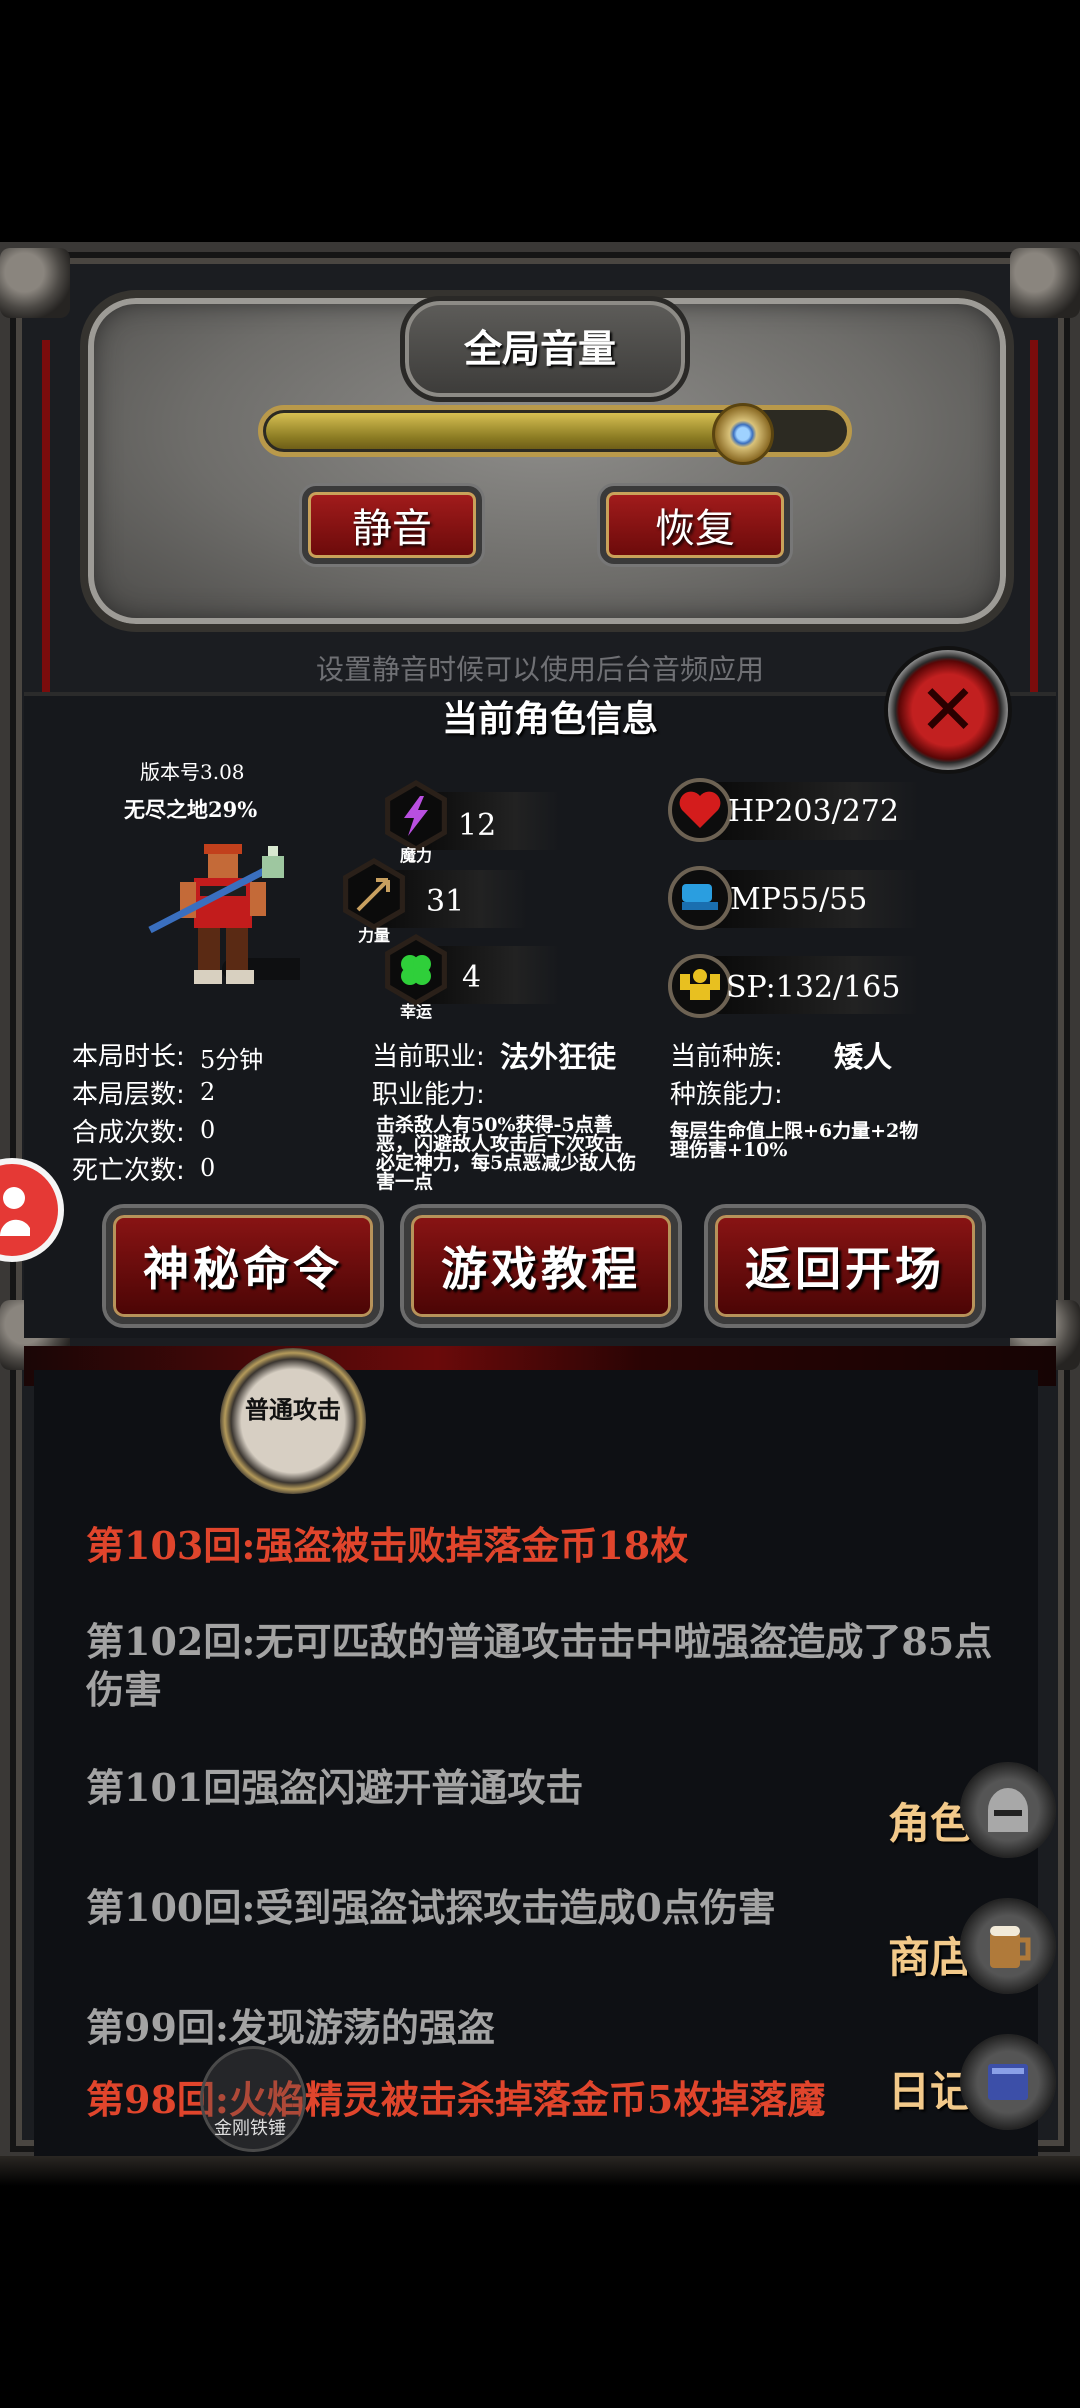 Image resolution: width=1080 pixels, height=2408 pixels. Describe the element at coordinates (726, 1095) in the screenshot. I see `race-ability-label: 种族能力:` at that location.